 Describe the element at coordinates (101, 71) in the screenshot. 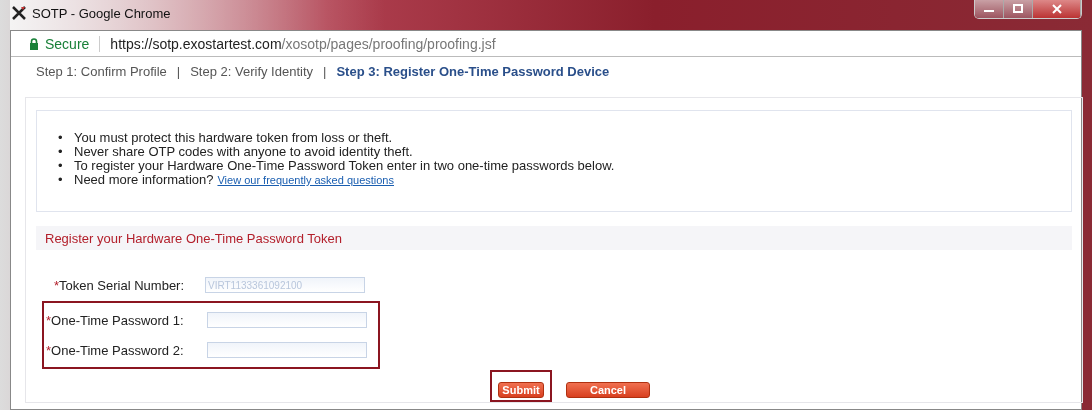

I see `step-label: Step 1: Confirm Profile` at that location.